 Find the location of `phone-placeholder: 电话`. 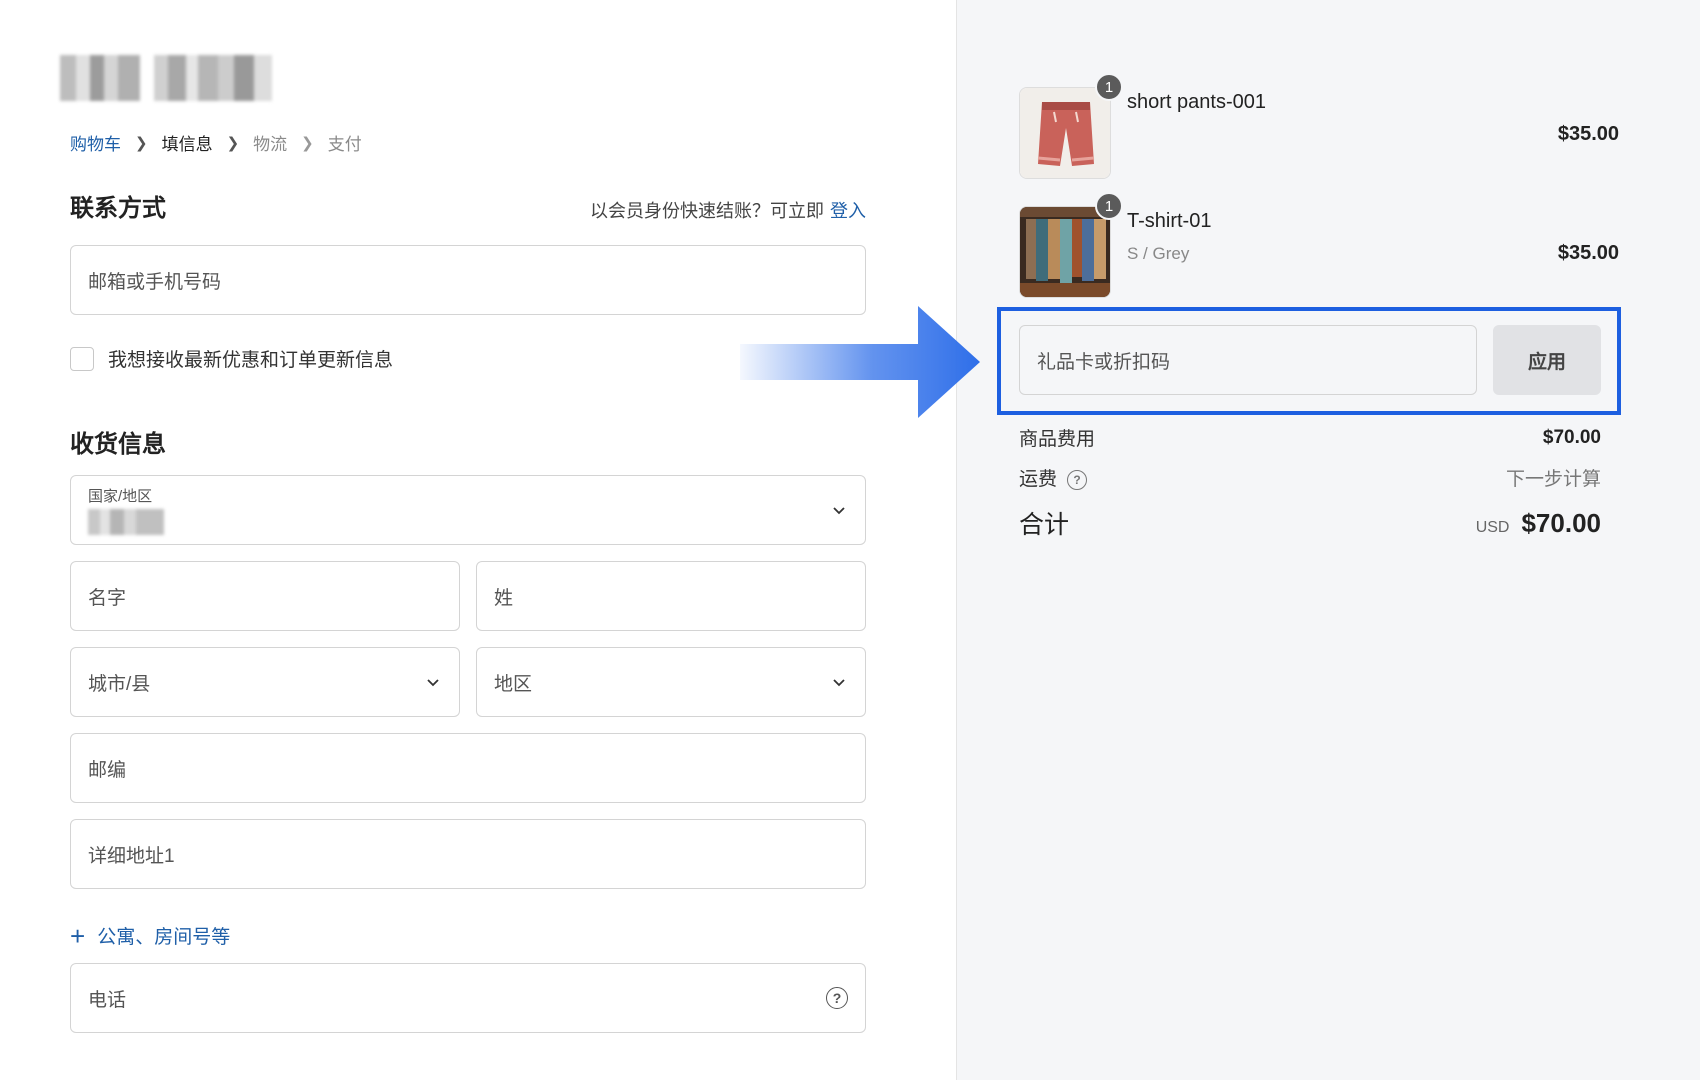

phone-placeholder: 电话 is located at coordinates (107, 1000).